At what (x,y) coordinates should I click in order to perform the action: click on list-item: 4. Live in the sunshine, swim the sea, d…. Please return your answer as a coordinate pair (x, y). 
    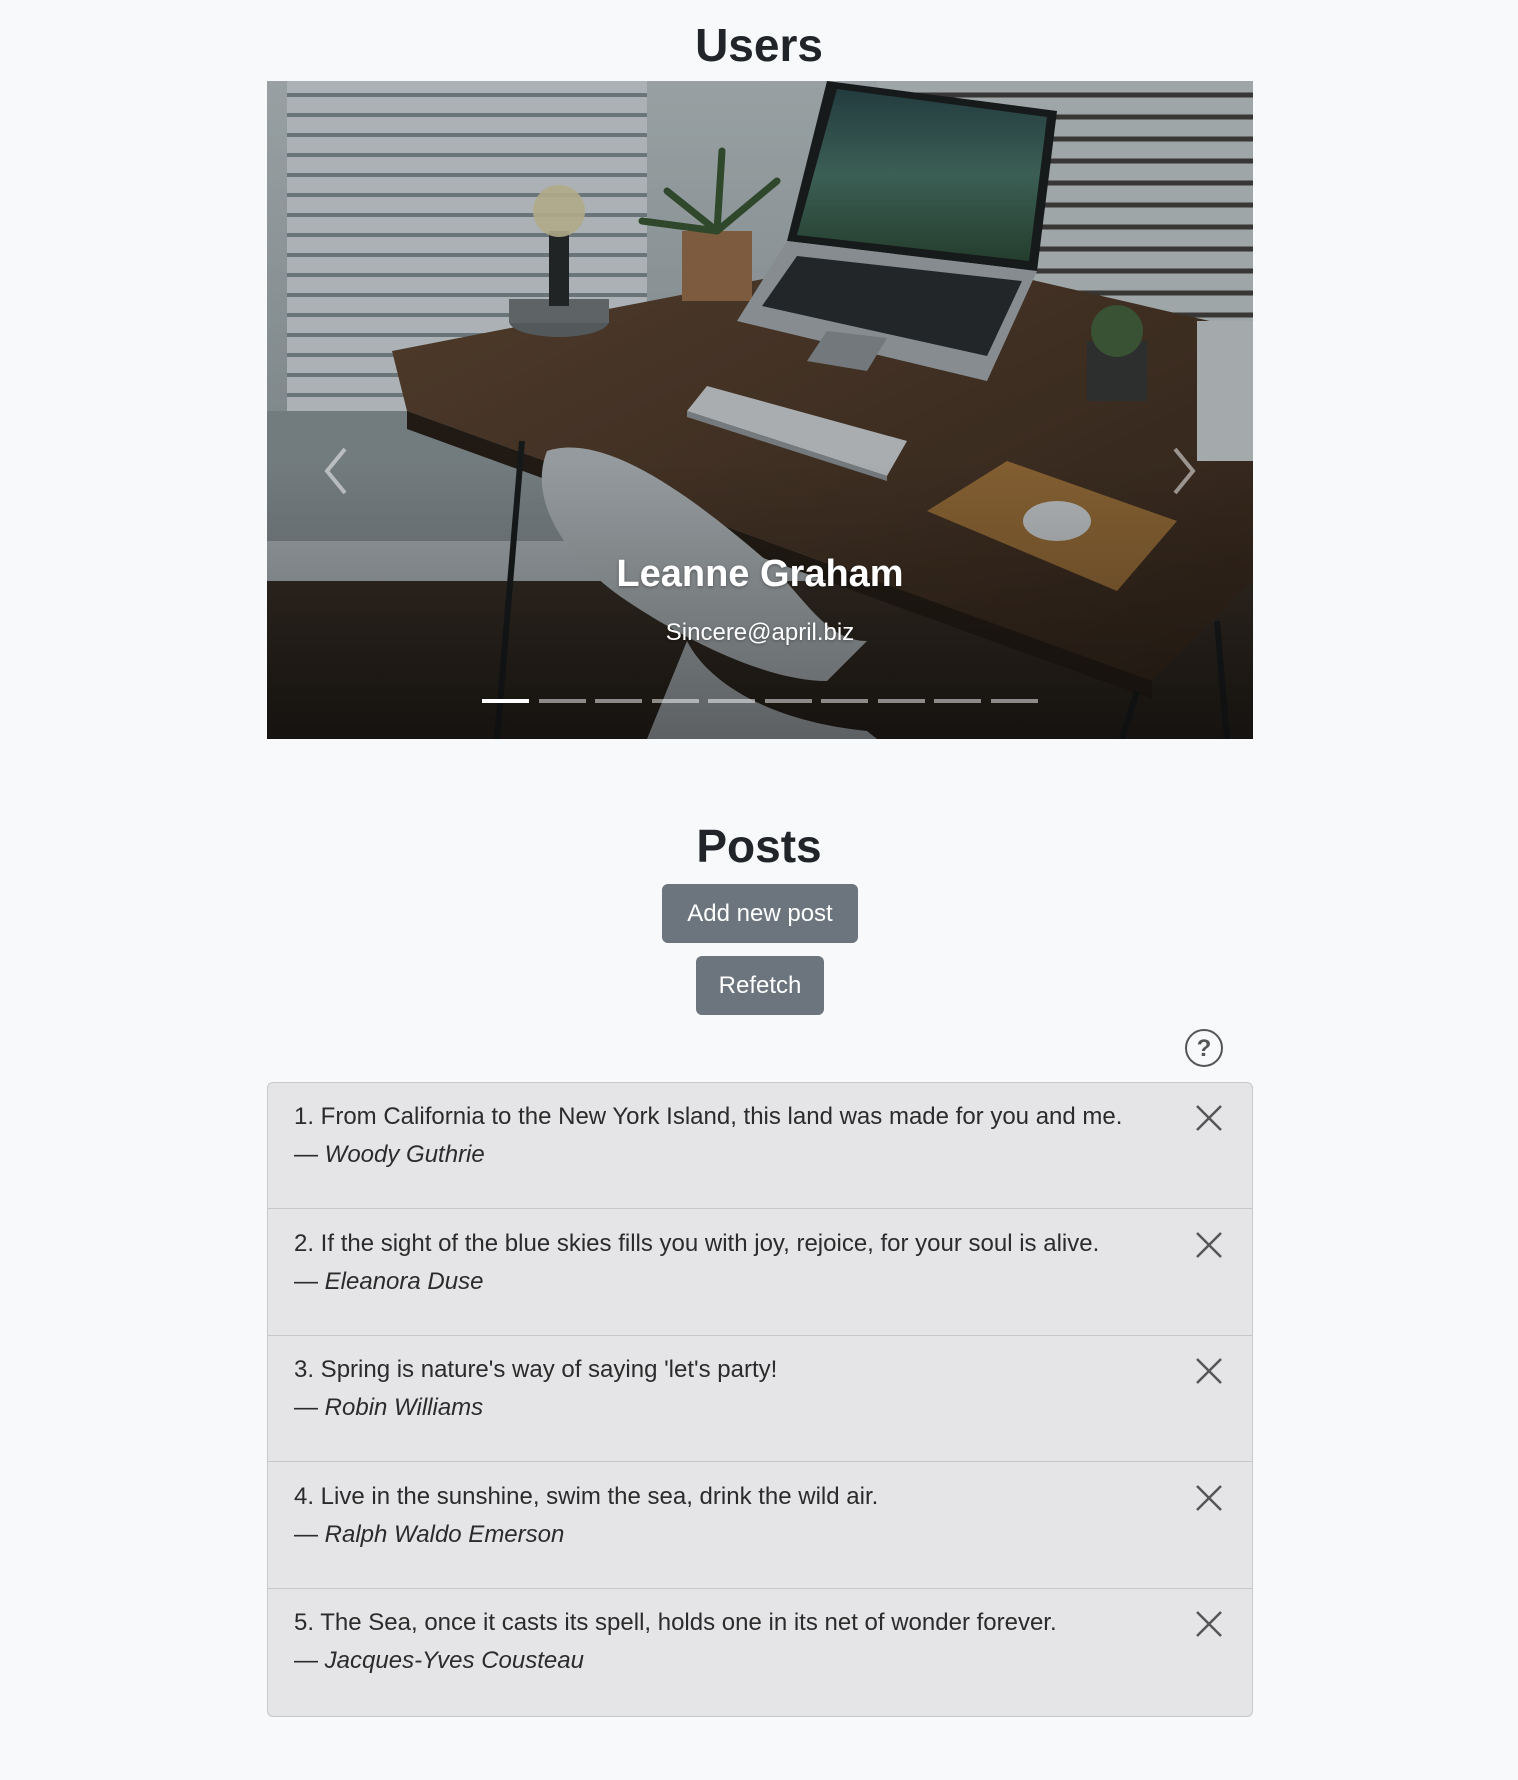
    Looking at the image, I should click on (760, 1526).